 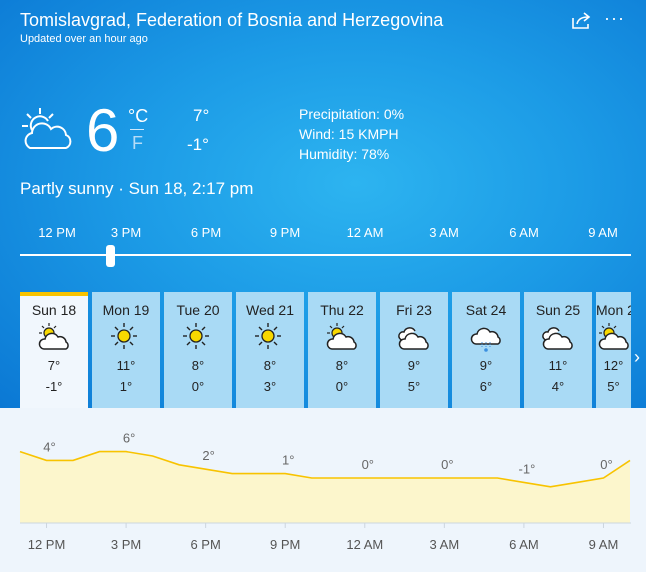 What do you see at coordinates (365, 232) in the screenshot?
I see `timeline-label: 12 AM` at bounding box center [365, 232].